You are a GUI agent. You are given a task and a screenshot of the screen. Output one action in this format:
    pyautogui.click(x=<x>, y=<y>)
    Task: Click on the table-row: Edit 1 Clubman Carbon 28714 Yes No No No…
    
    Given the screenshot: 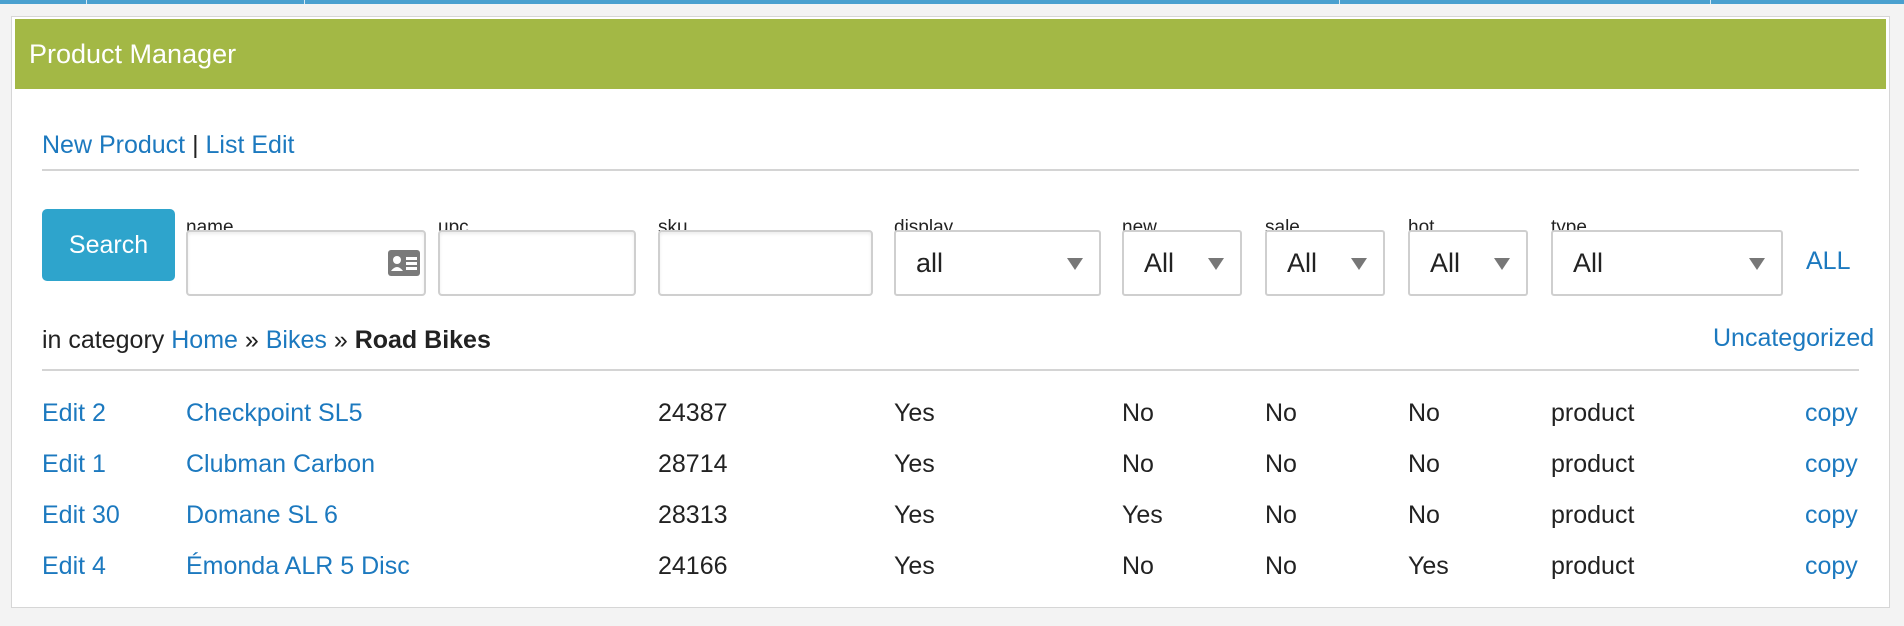 What is the action you would take?
    pyautogui.click(x=950, y=470)
    